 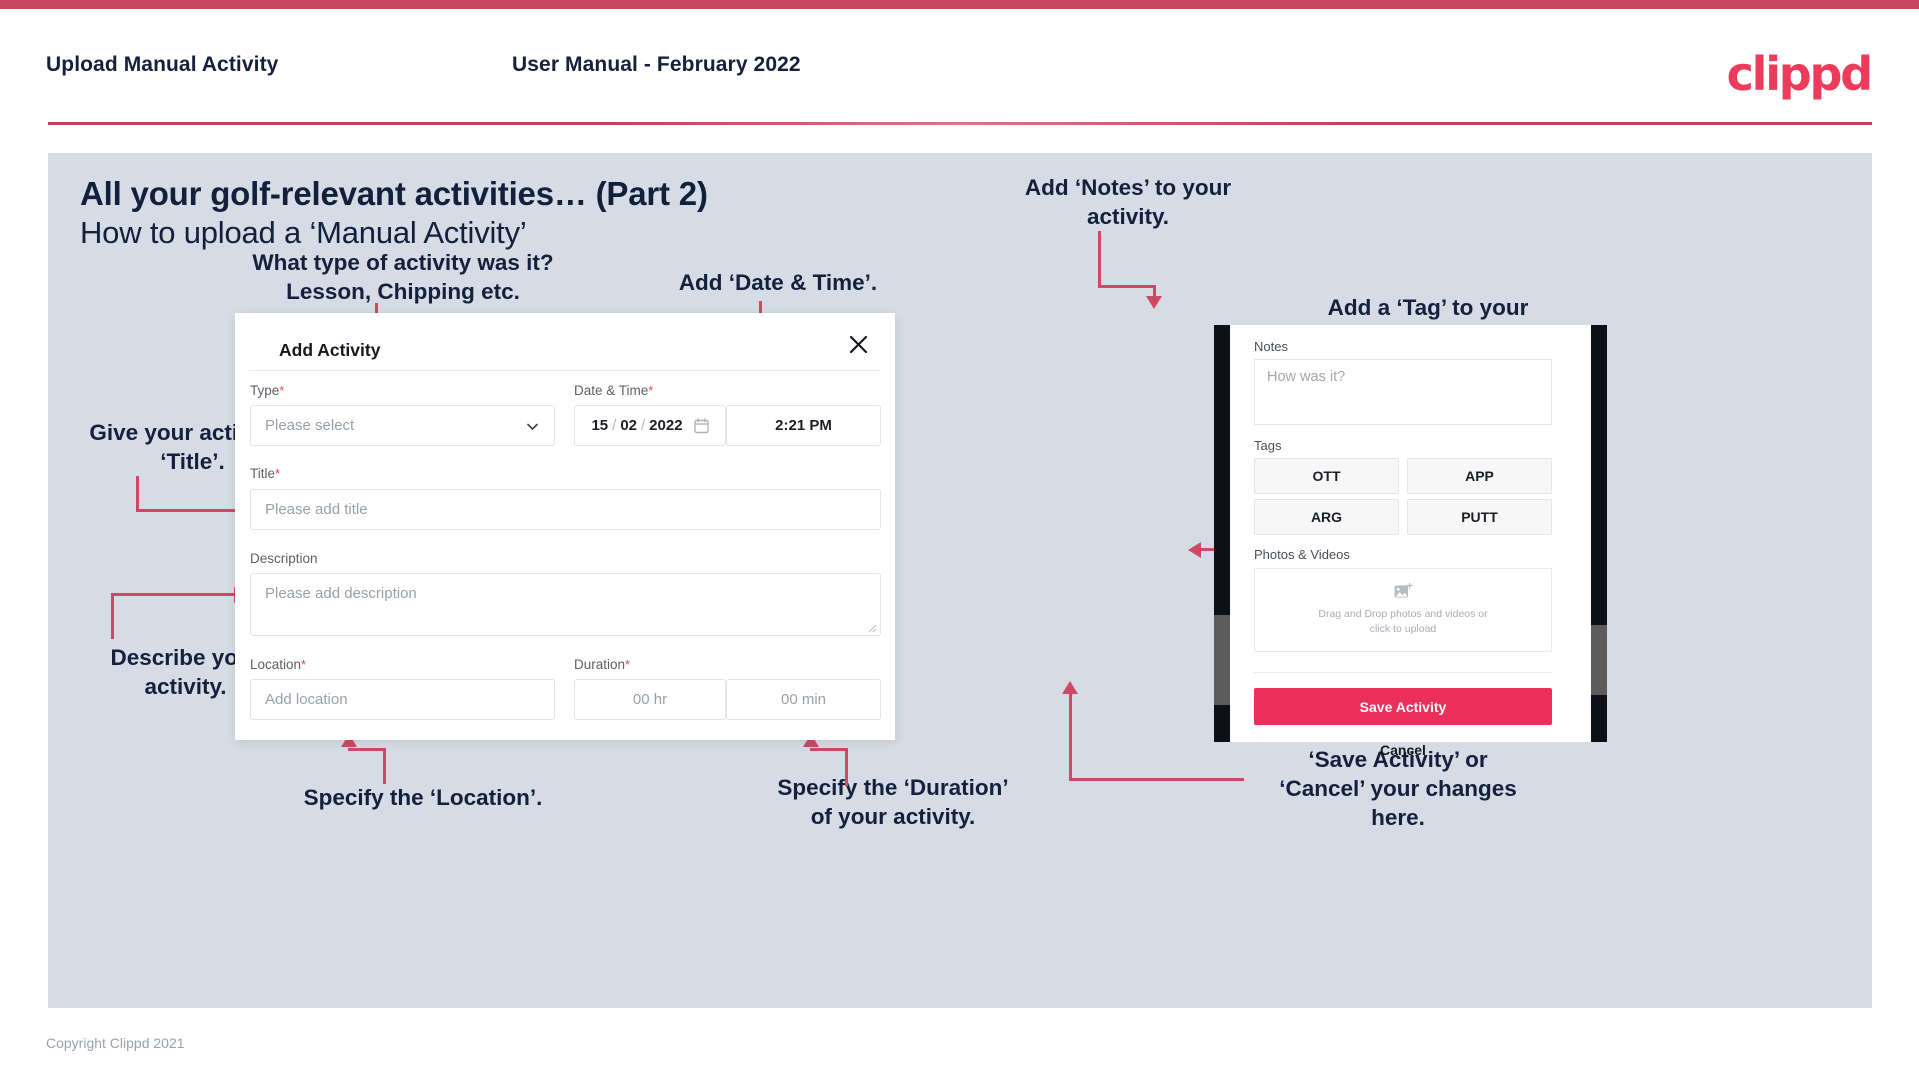 I want to click on dialog-title: Add Activity, so click(x=330, y=350).